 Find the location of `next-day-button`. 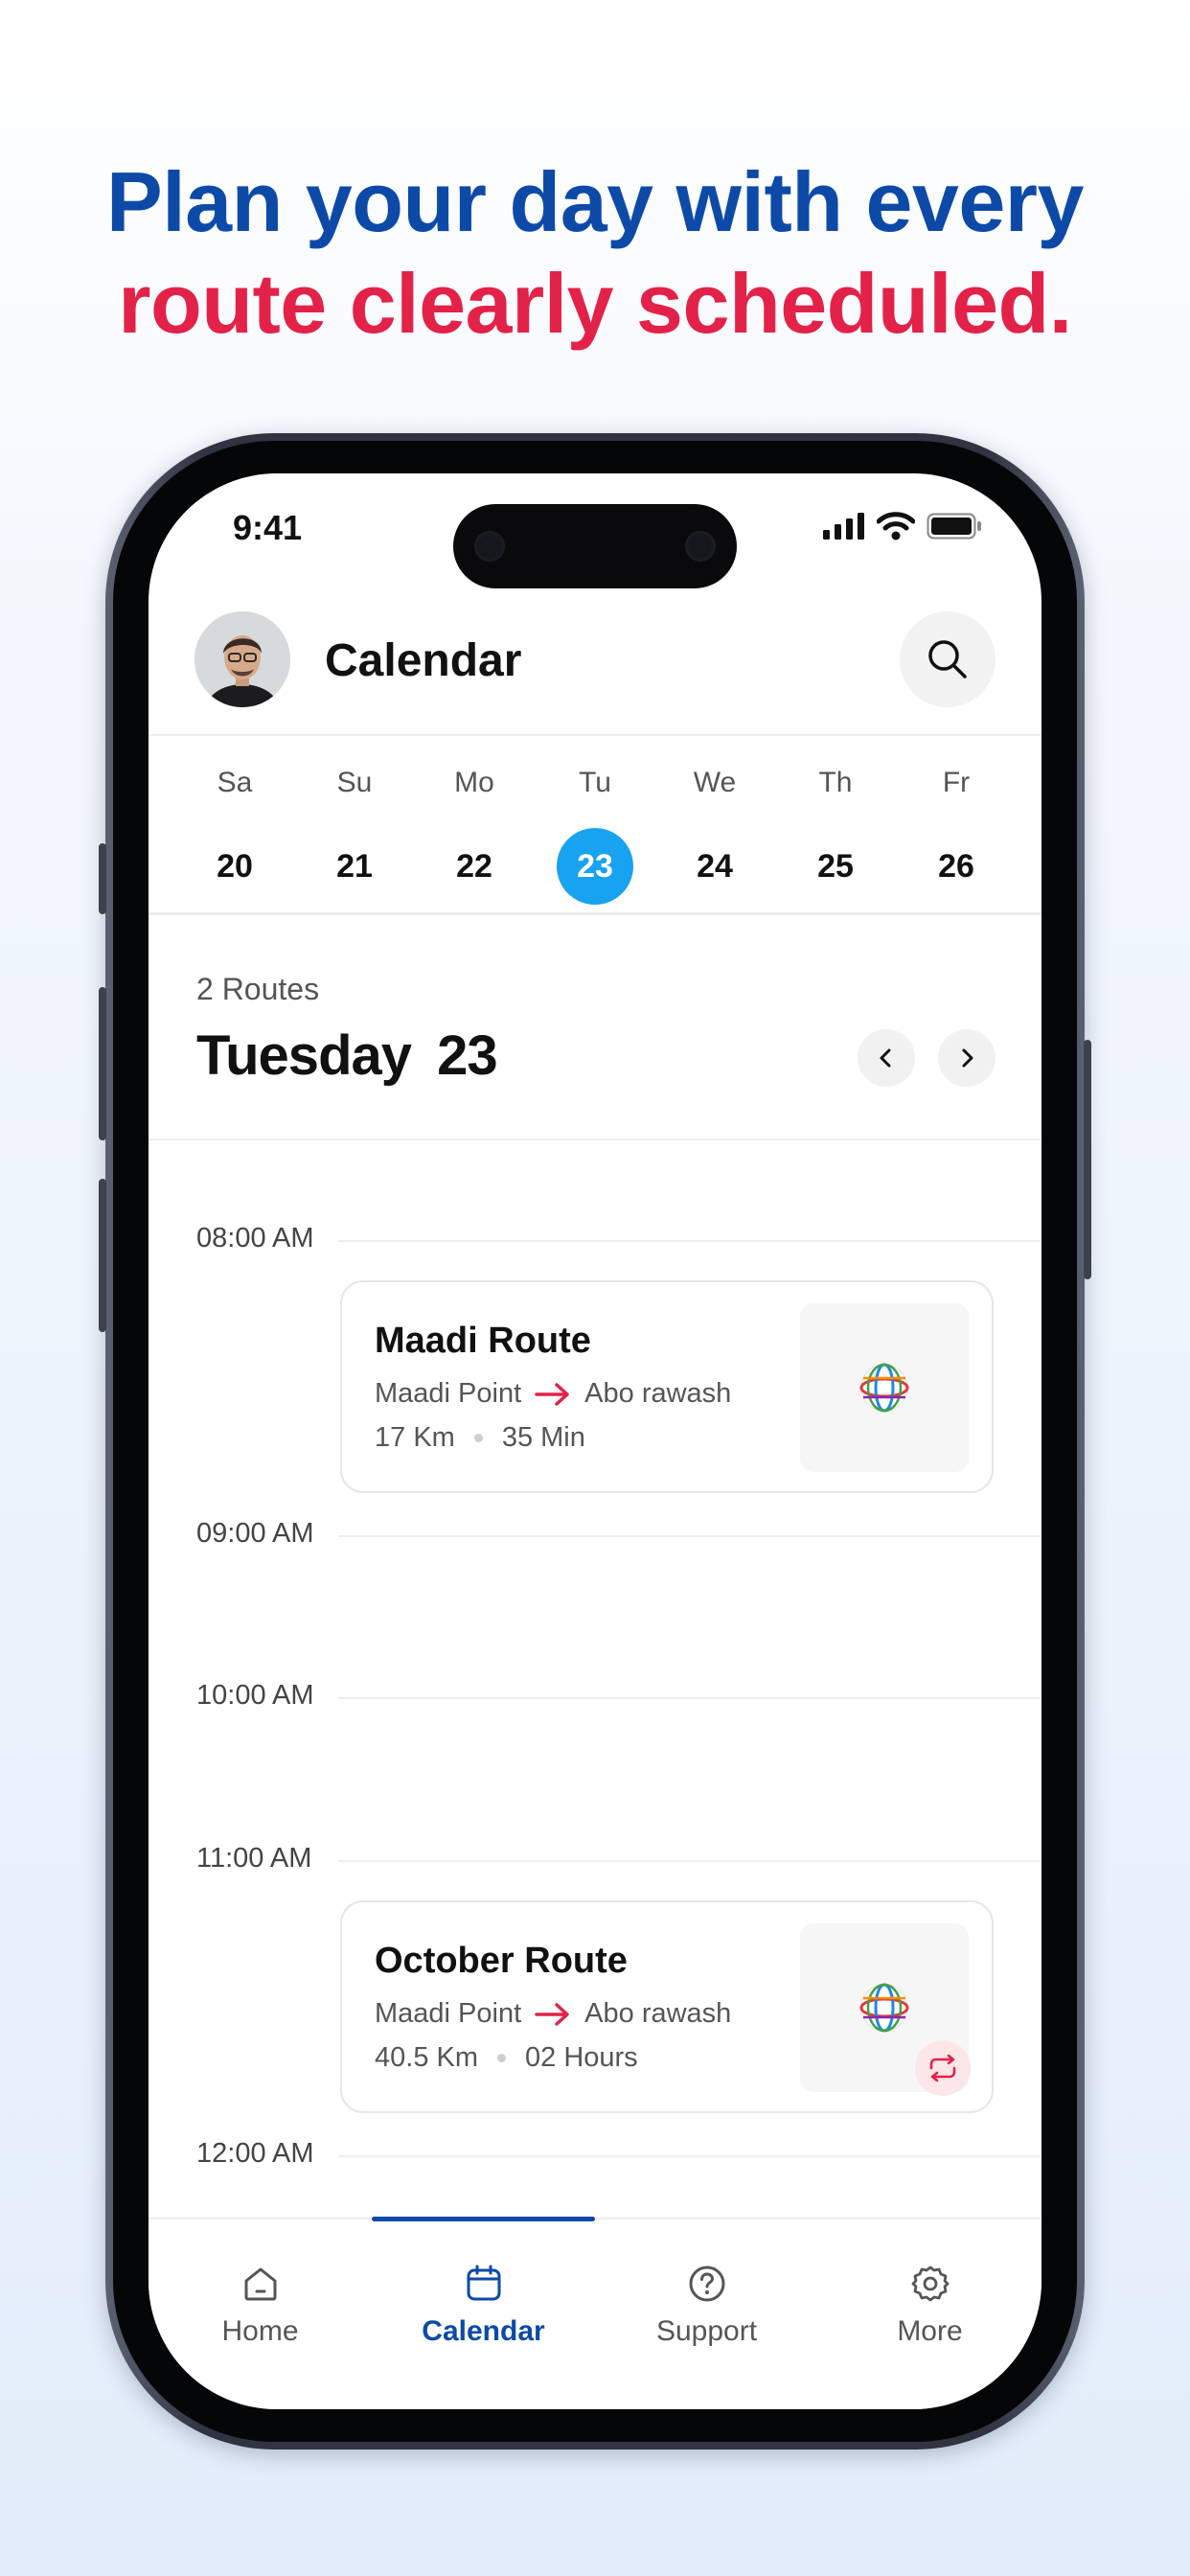

next-day-button is located at coordinates (967, 1058).